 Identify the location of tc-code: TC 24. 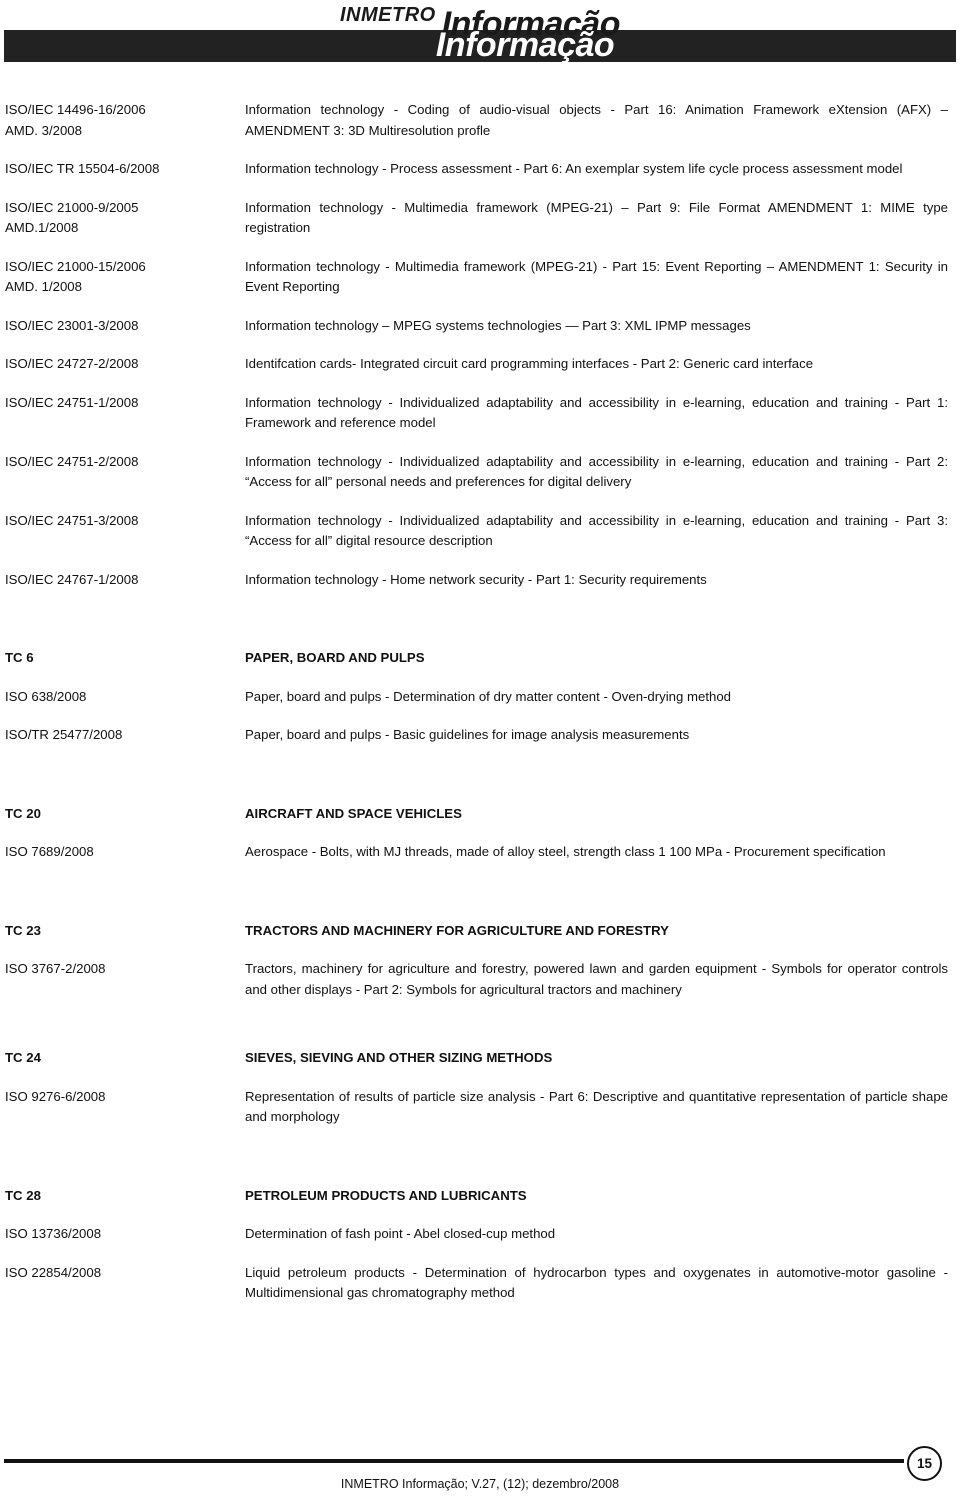
(23, 1057).